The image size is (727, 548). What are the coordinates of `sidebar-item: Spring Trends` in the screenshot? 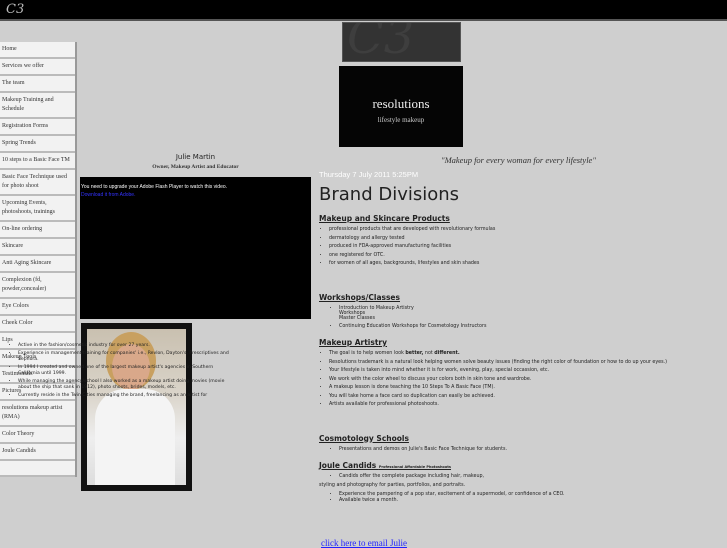 It's located at (37, 144).